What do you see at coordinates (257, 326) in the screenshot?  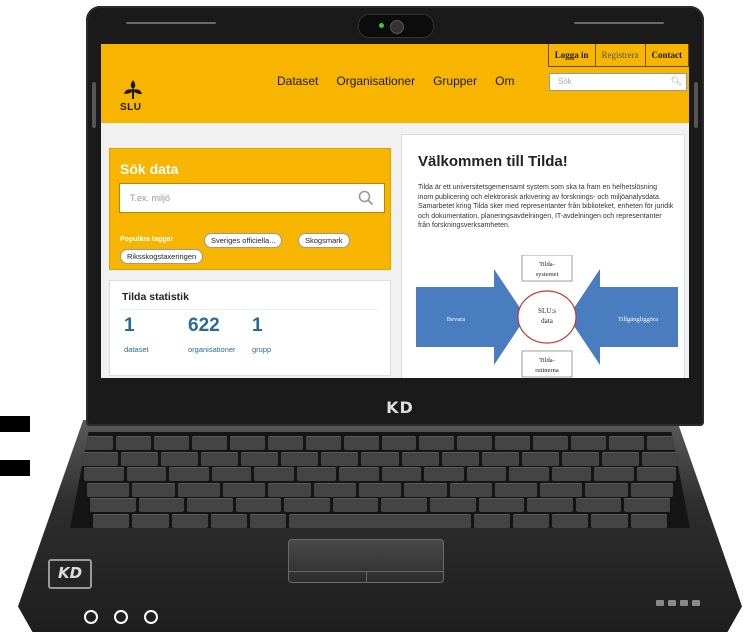 I see `stat-group-count: 1` at bounding box center [257, 326].